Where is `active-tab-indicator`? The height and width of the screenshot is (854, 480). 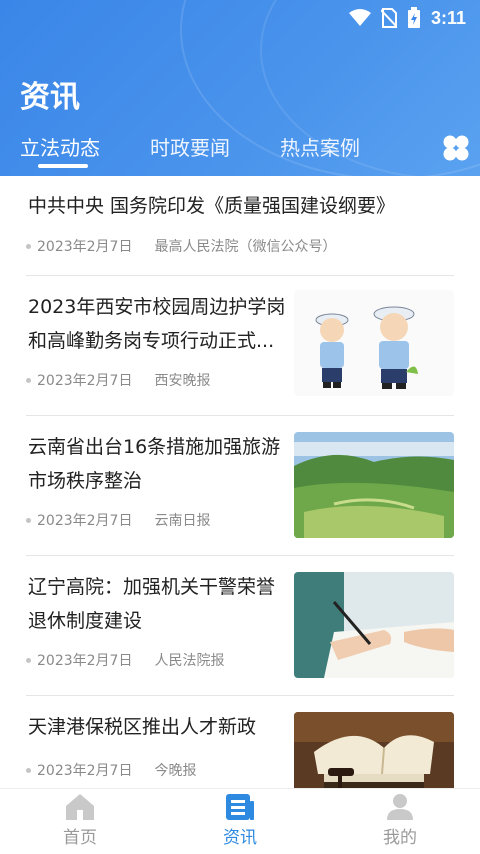 active-tab-indicator is located at coordinates (63, 166).